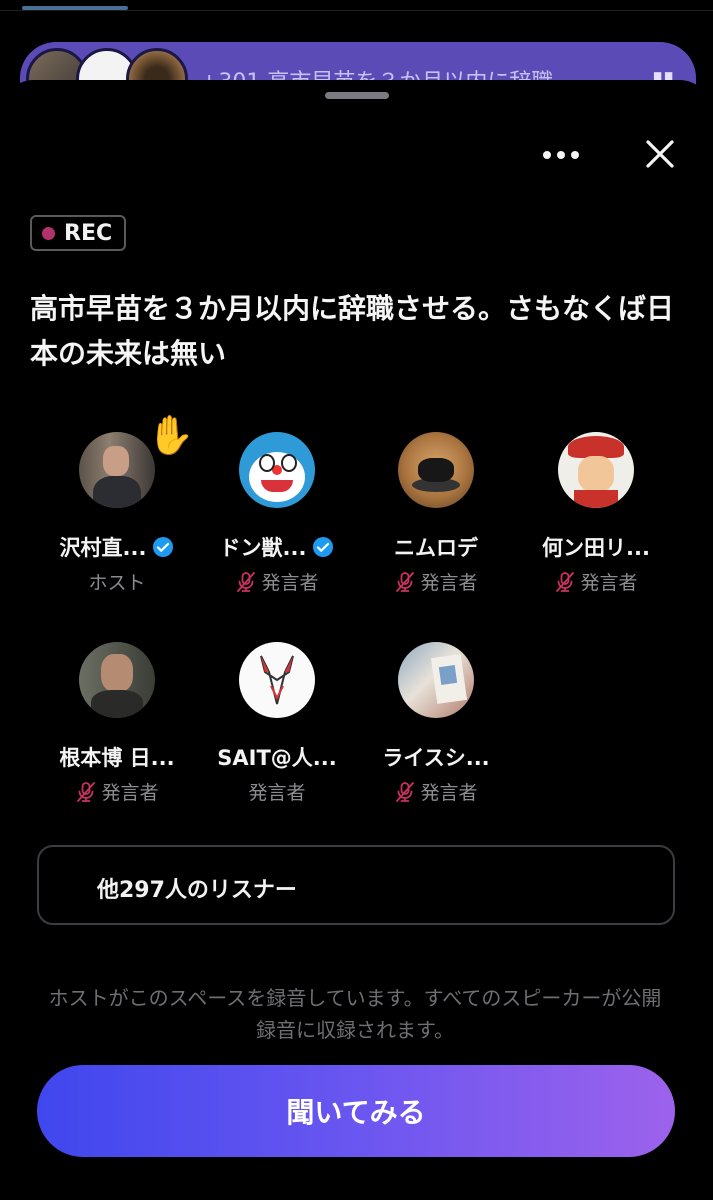 The image size is (713, 1200). Describe the element at coordinates (117, 492) in the screenshot. I see `shirt-shape` at that location.